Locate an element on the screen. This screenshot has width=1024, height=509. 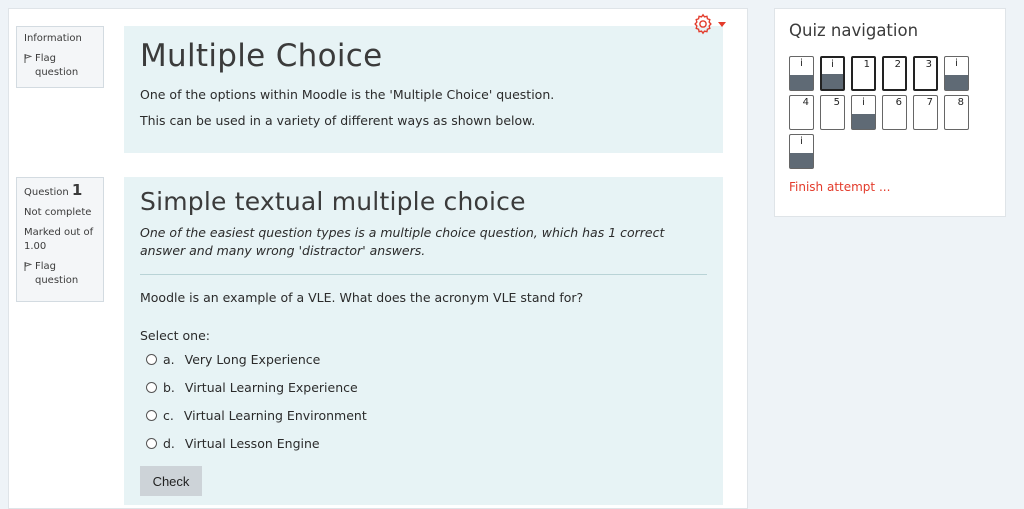
select-one-prompt: Select one: is located at coordinates (175, 335).